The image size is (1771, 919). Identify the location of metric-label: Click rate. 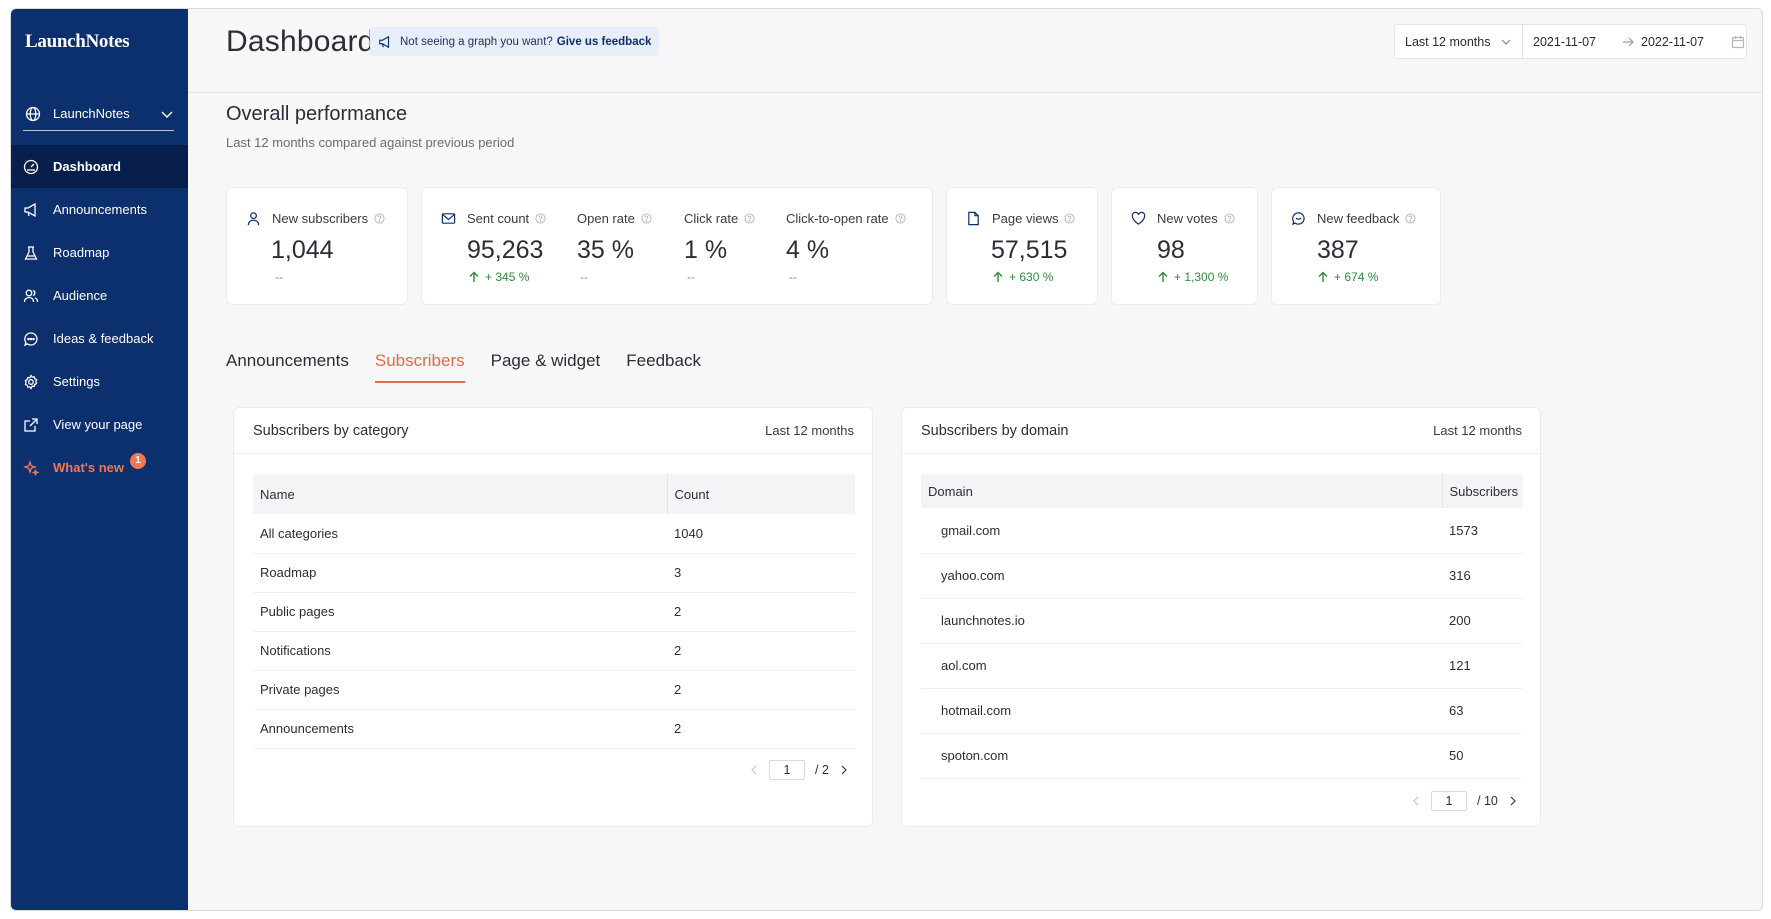
(719, 218).